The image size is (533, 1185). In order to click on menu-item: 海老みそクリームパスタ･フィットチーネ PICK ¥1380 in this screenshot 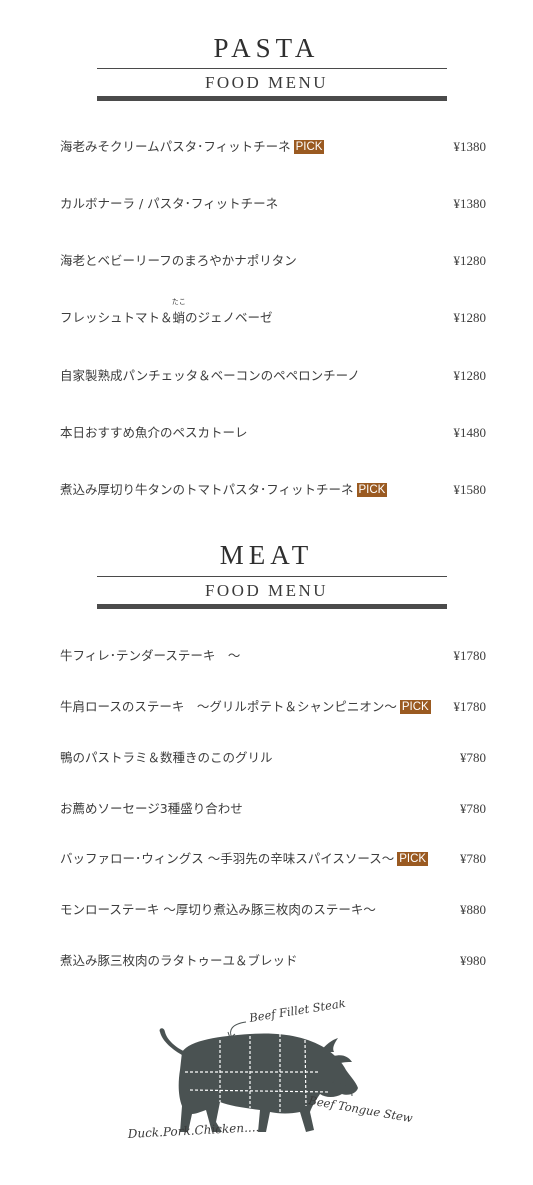, I will do `click(273, 149)`.